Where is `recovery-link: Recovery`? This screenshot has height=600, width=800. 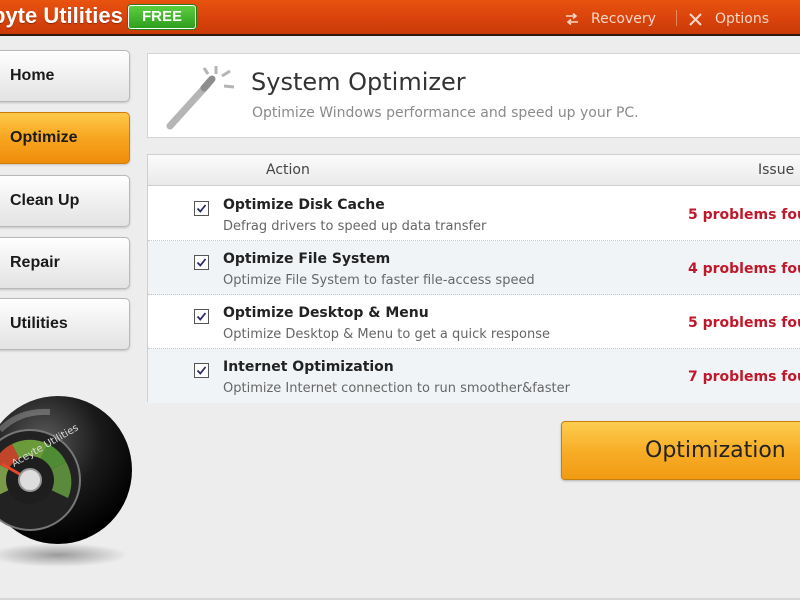
recovery-link: Recovery is located at coordinates (610, 19).